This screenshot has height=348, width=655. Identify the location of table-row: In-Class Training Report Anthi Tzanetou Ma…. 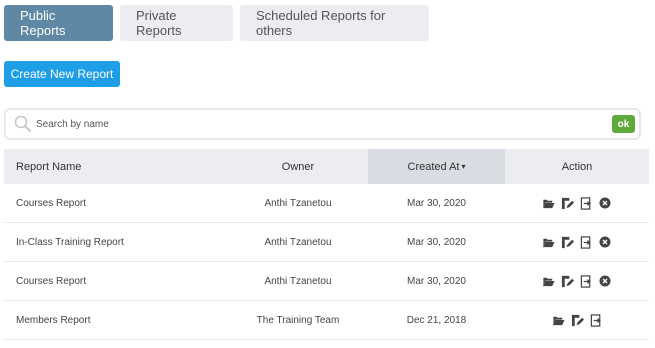
(326, 242).